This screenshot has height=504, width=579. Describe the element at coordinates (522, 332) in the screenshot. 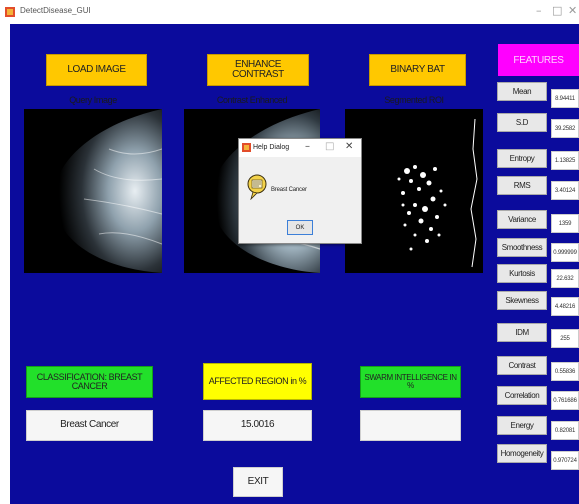

I see `feature-idm-label: IDM` at that location.